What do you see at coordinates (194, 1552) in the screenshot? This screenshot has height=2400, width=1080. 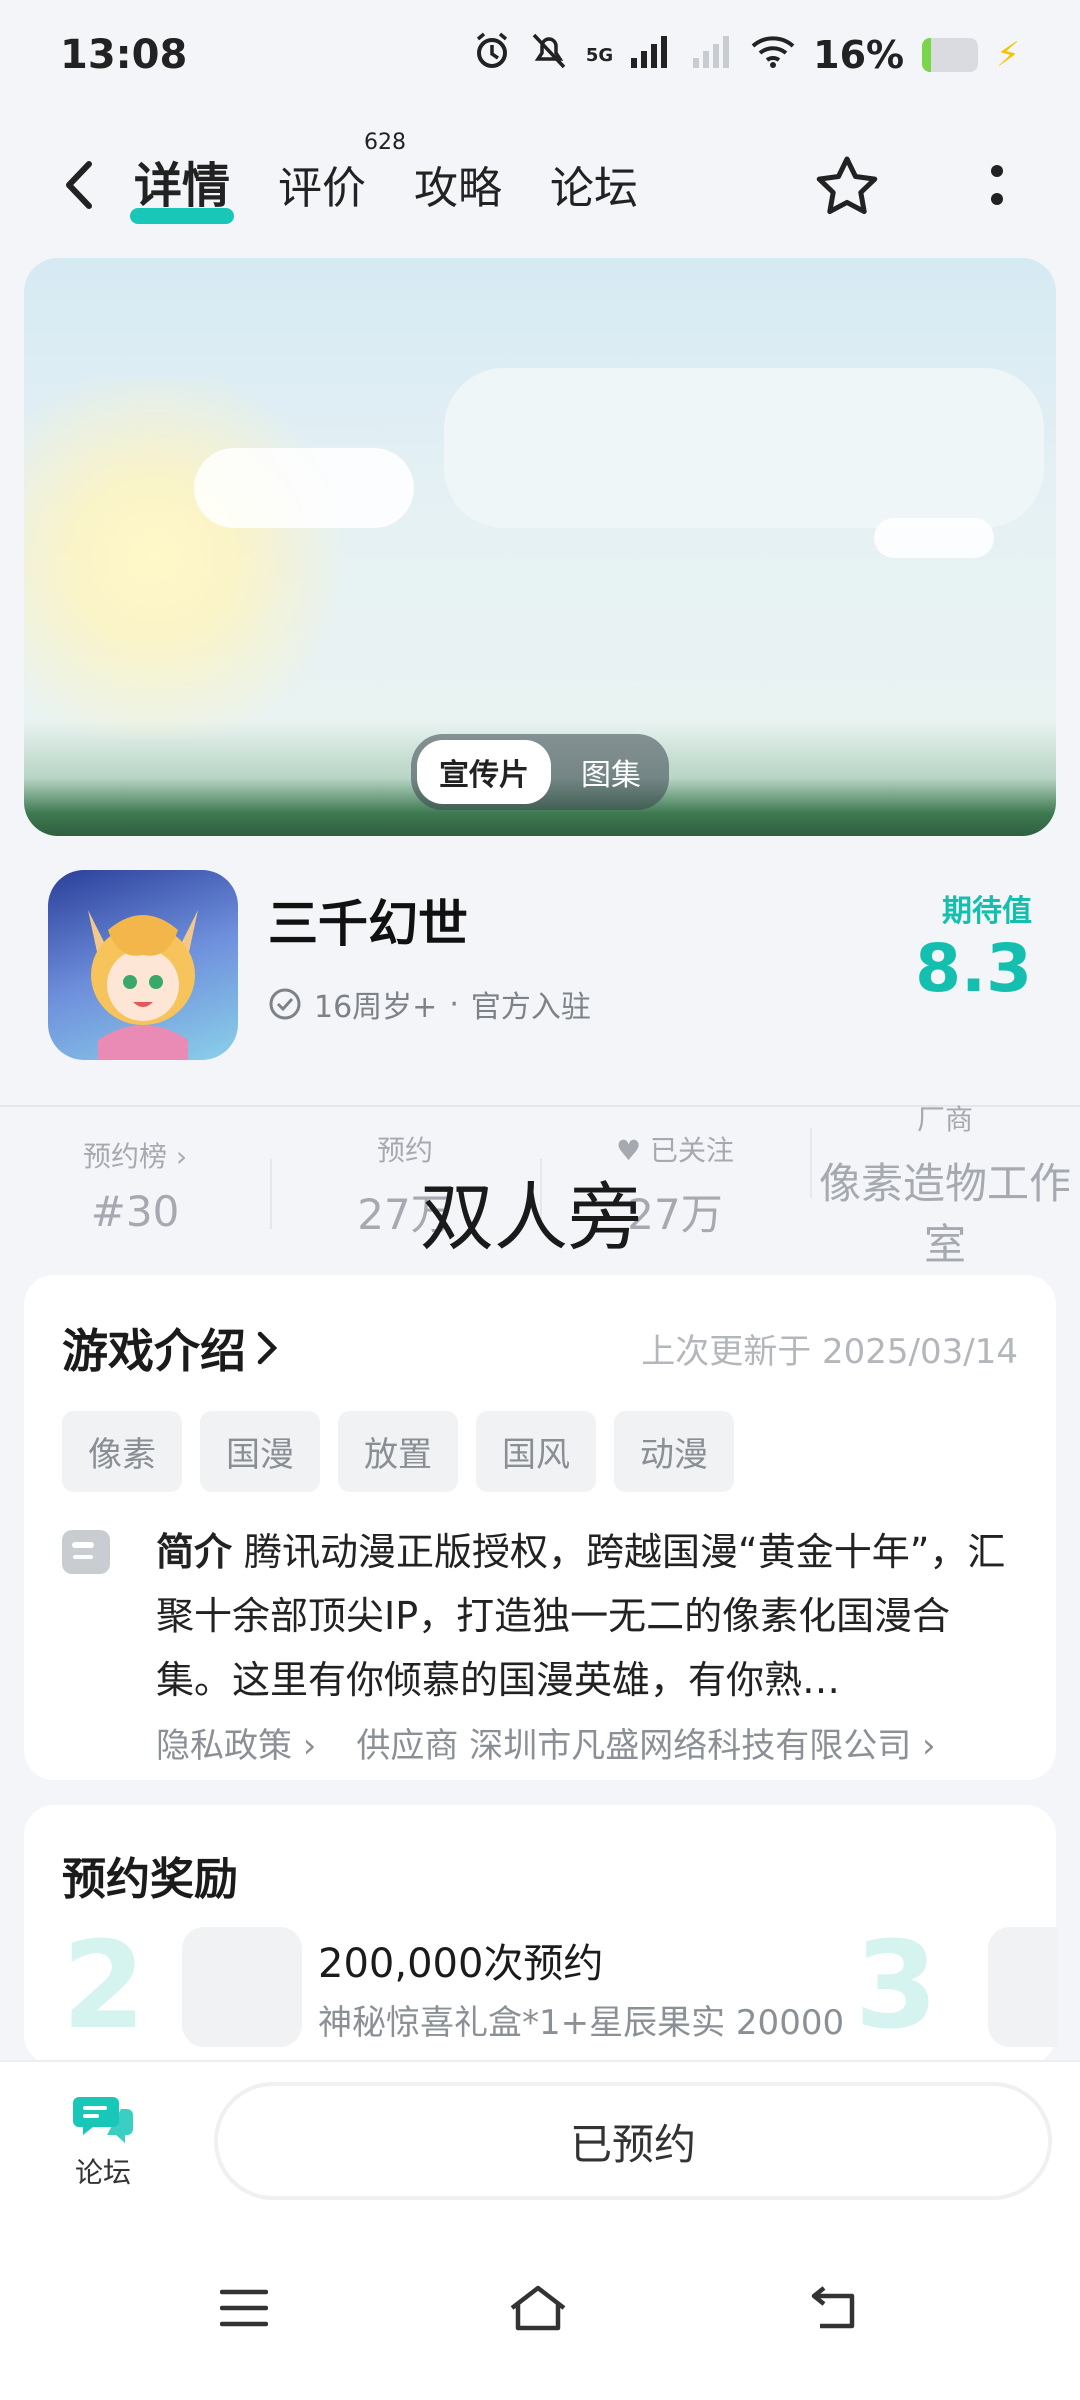 I see `description-prefix: 简介` at bounding box center [194, 1552].